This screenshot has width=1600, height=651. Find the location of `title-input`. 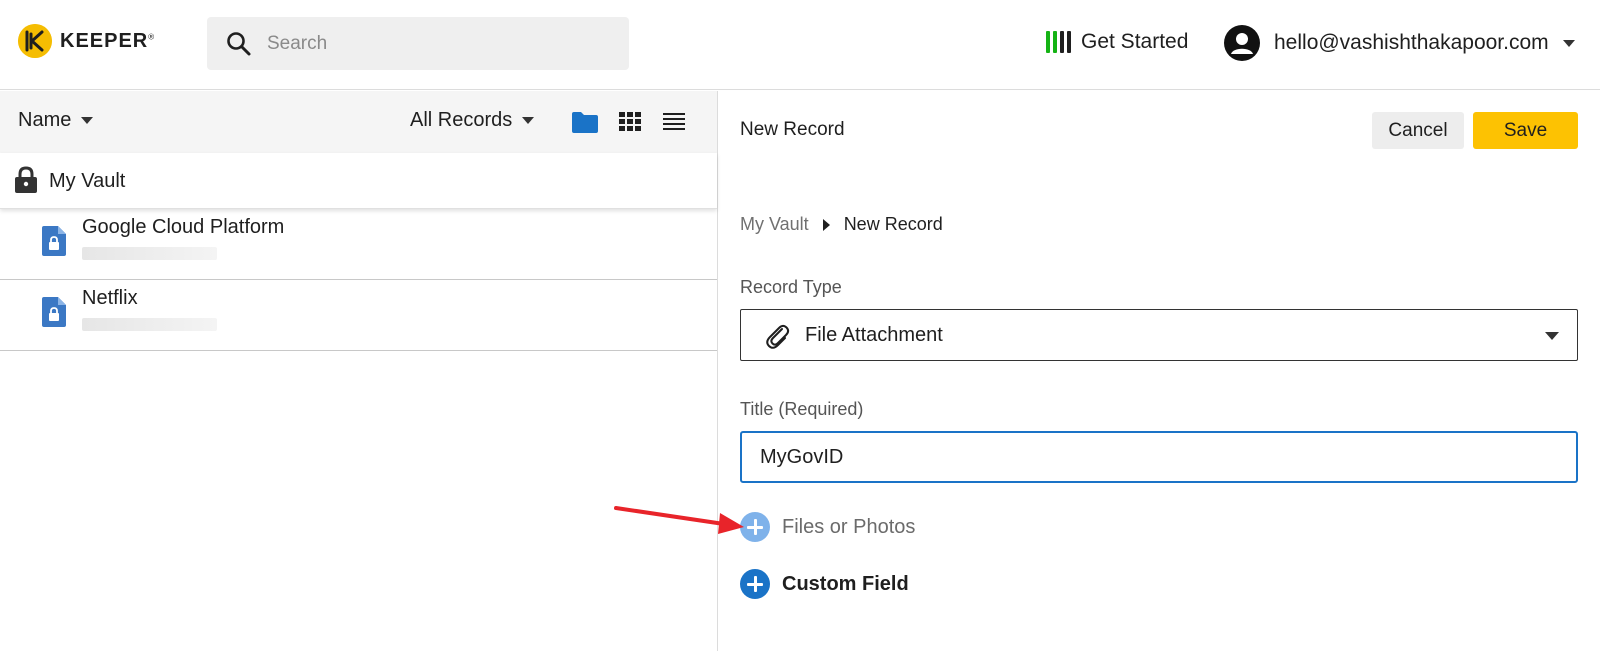

title-input is located at coordinates (1159, 457).